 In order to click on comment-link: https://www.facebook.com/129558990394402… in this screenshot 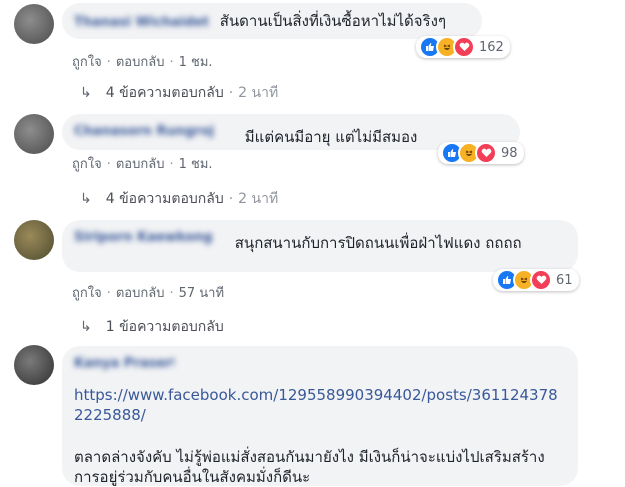, I will do `click(320, 405)`.